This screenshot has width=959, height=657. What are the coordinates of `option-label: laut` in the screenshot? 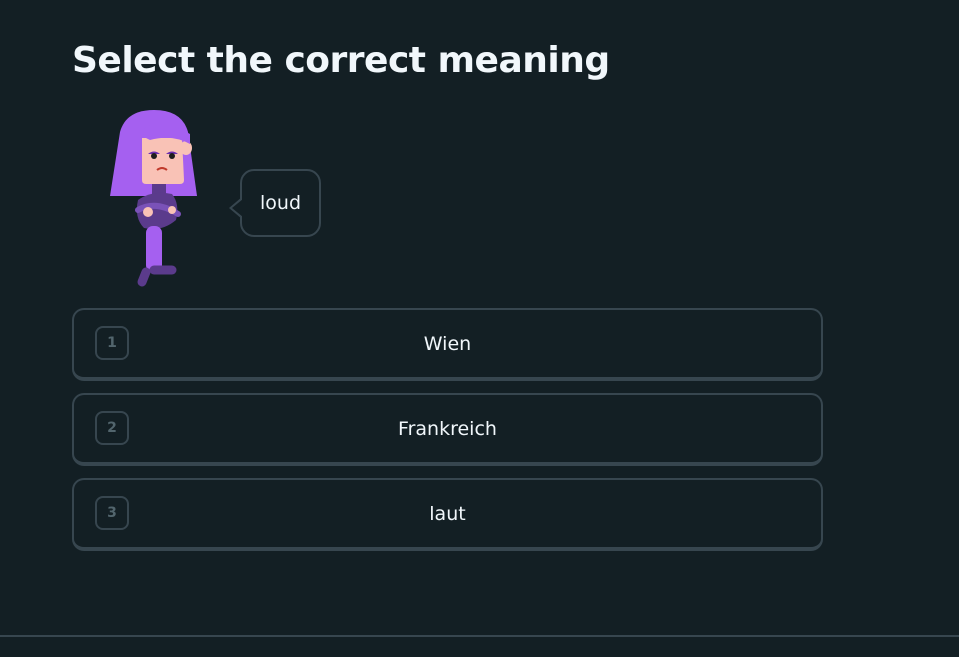 It's located at (447, 513).